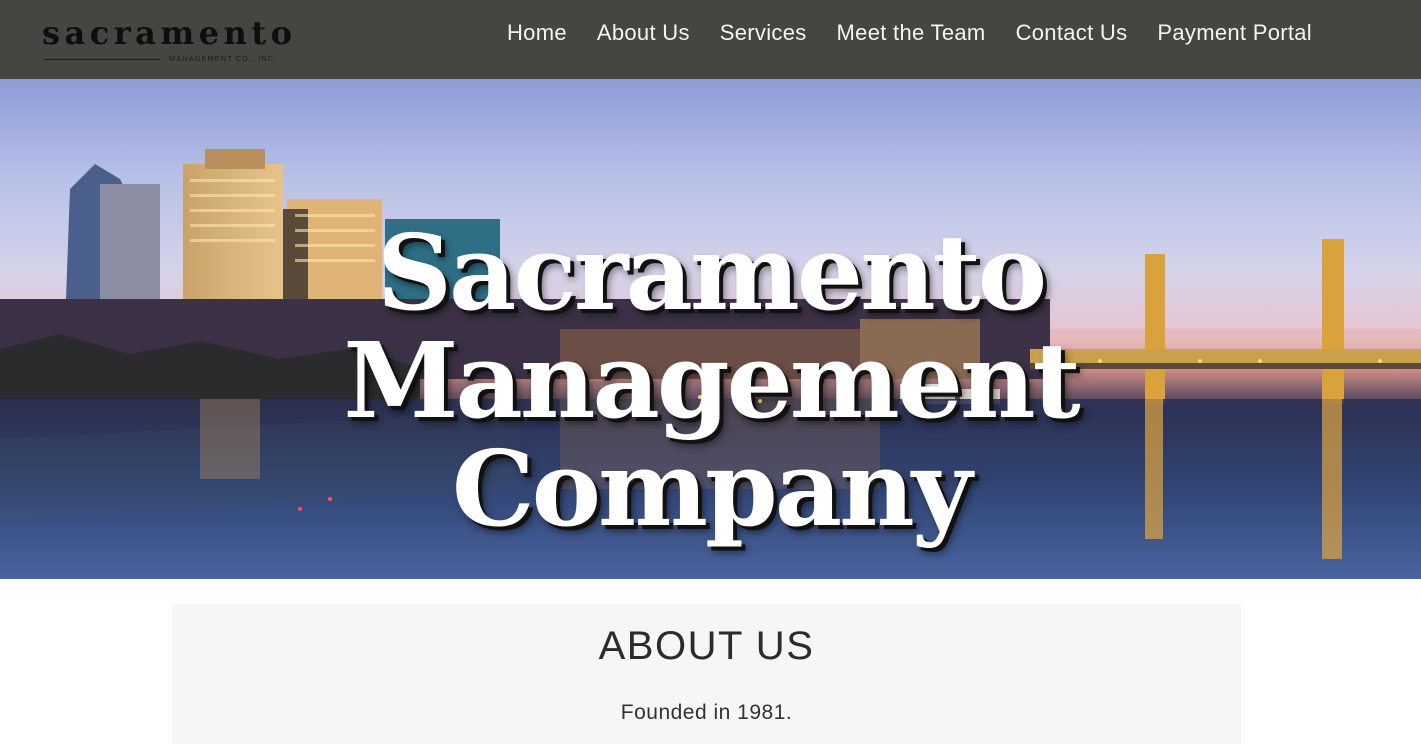  I want to click on hero-title-line2: Company, so click(711, 488).